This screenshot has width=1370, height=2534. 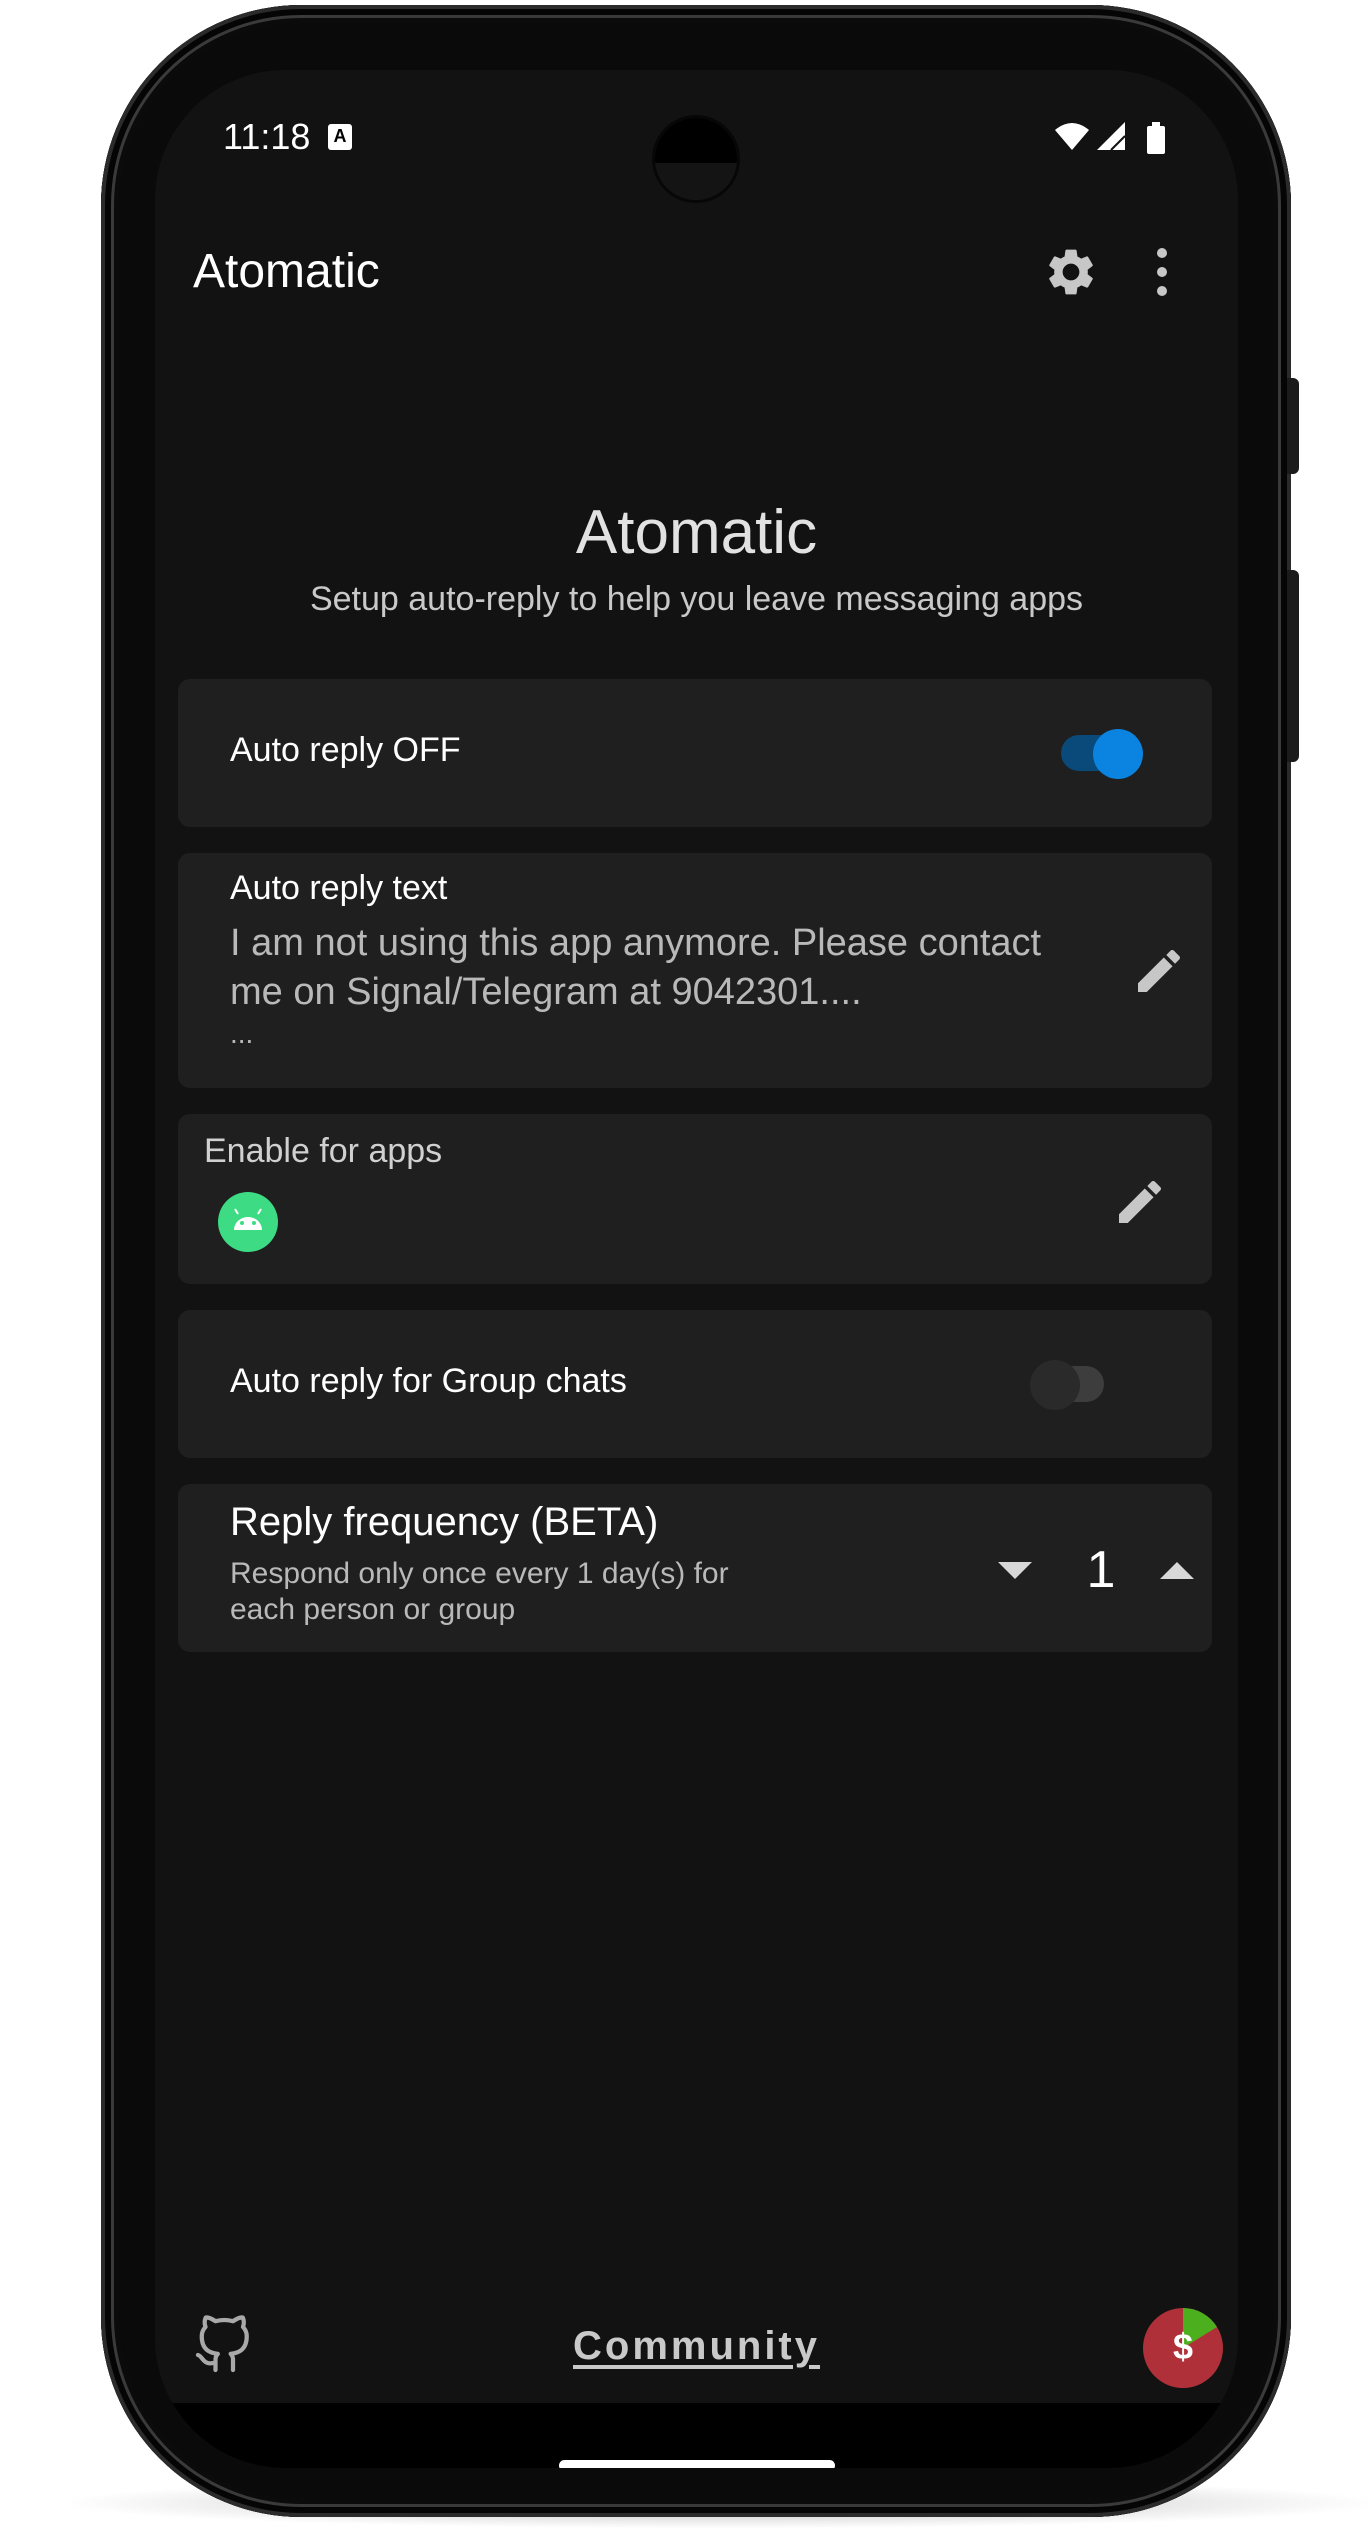 What do you see at coordinates (695, 1384) in the screenshot?
I see `group-chats-card: Auto reply for Group chats` at bounding box center [695, 1384].